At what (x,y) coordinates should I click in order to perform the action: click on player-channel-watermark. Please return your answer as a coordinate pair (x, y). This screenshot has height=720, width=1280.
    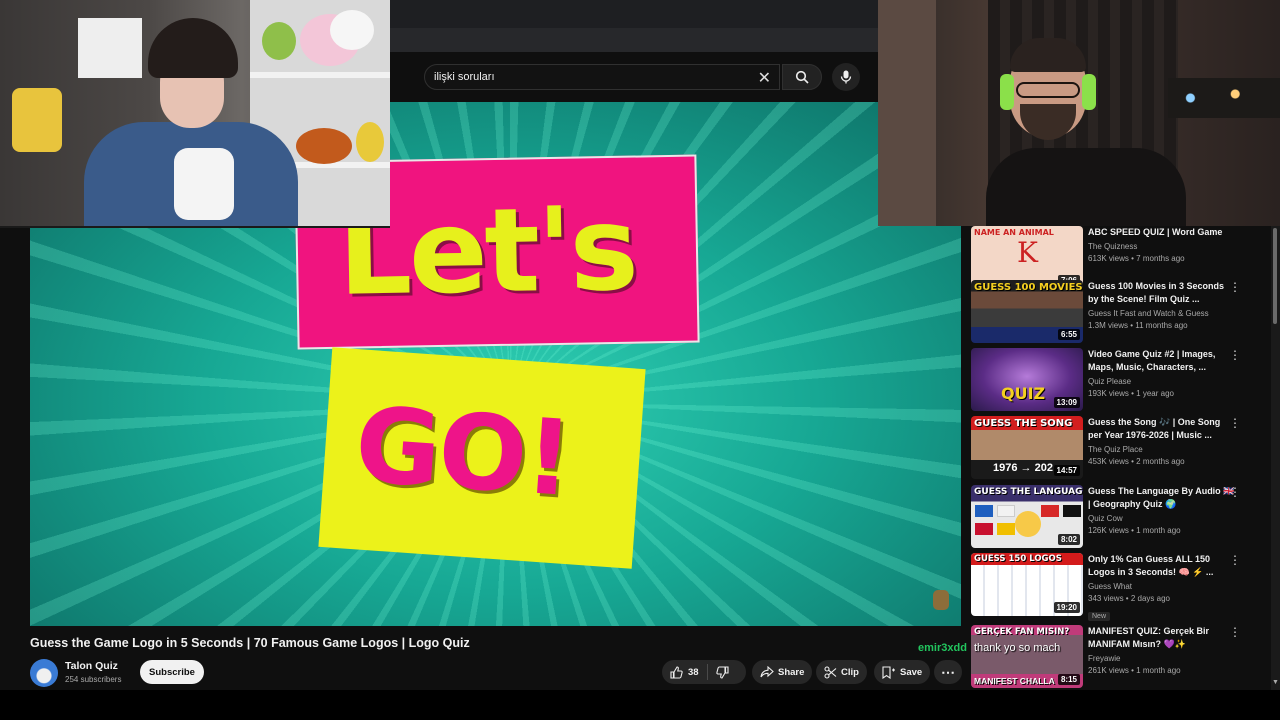
    Looking at the image, I should click on (941, 600).